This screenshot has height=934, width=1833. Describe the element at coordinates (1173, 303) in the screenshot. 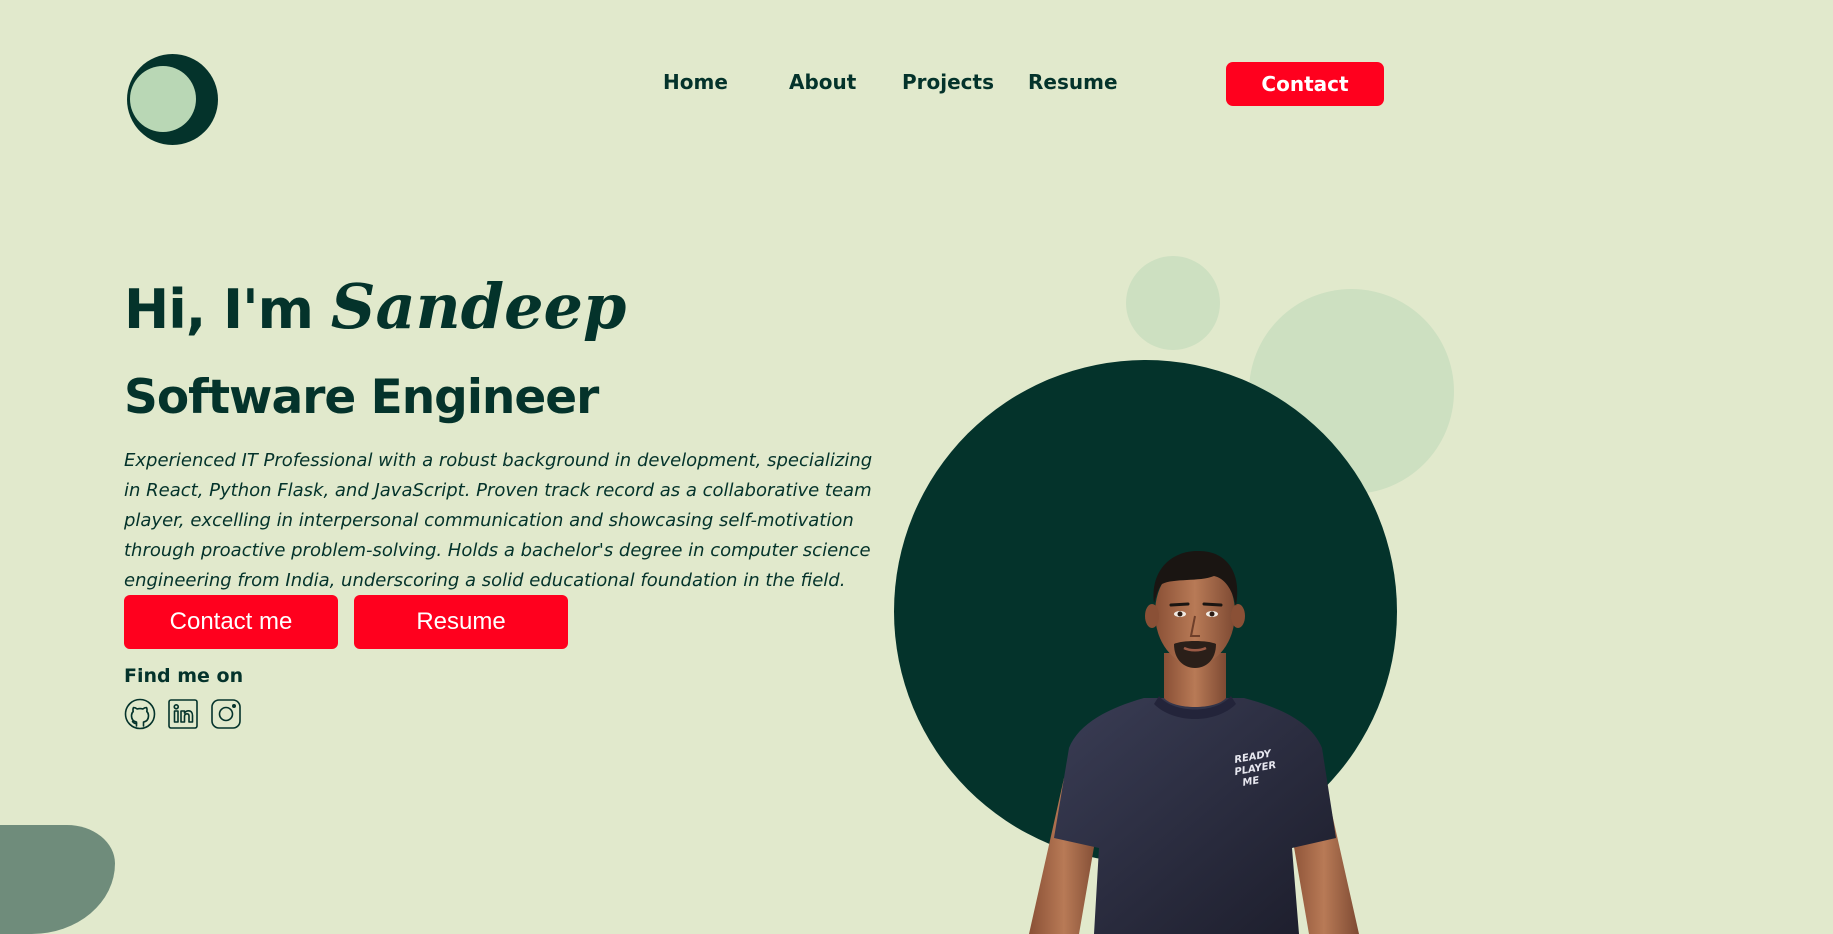

I see `small-bubble` at that location.